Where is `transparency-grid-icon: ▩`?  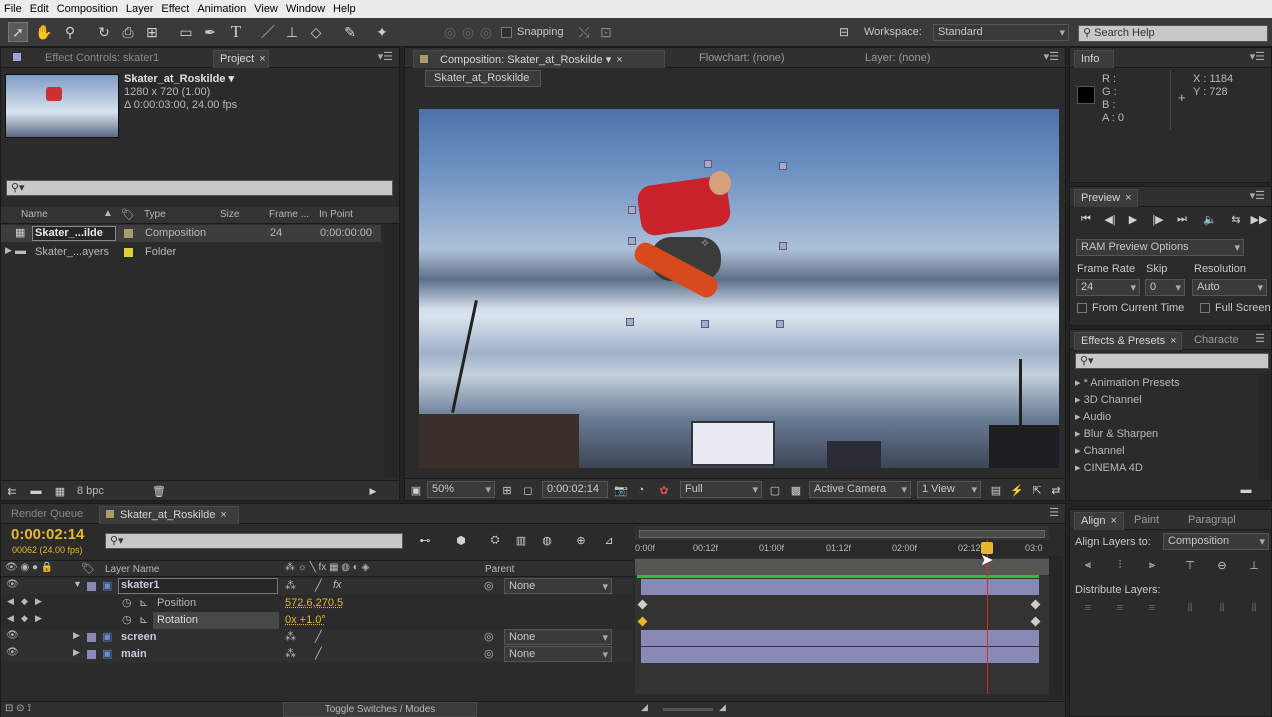 transparency-grid-icon: ▩ is located at coordinates (796, 490).